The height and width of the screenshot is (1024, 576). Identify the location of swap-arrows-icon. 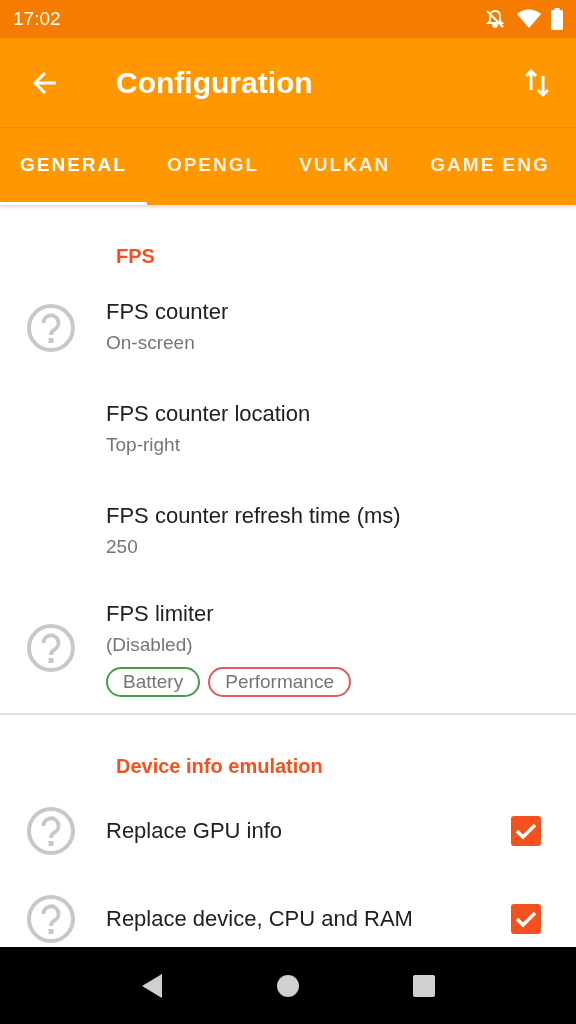
(537, 82).